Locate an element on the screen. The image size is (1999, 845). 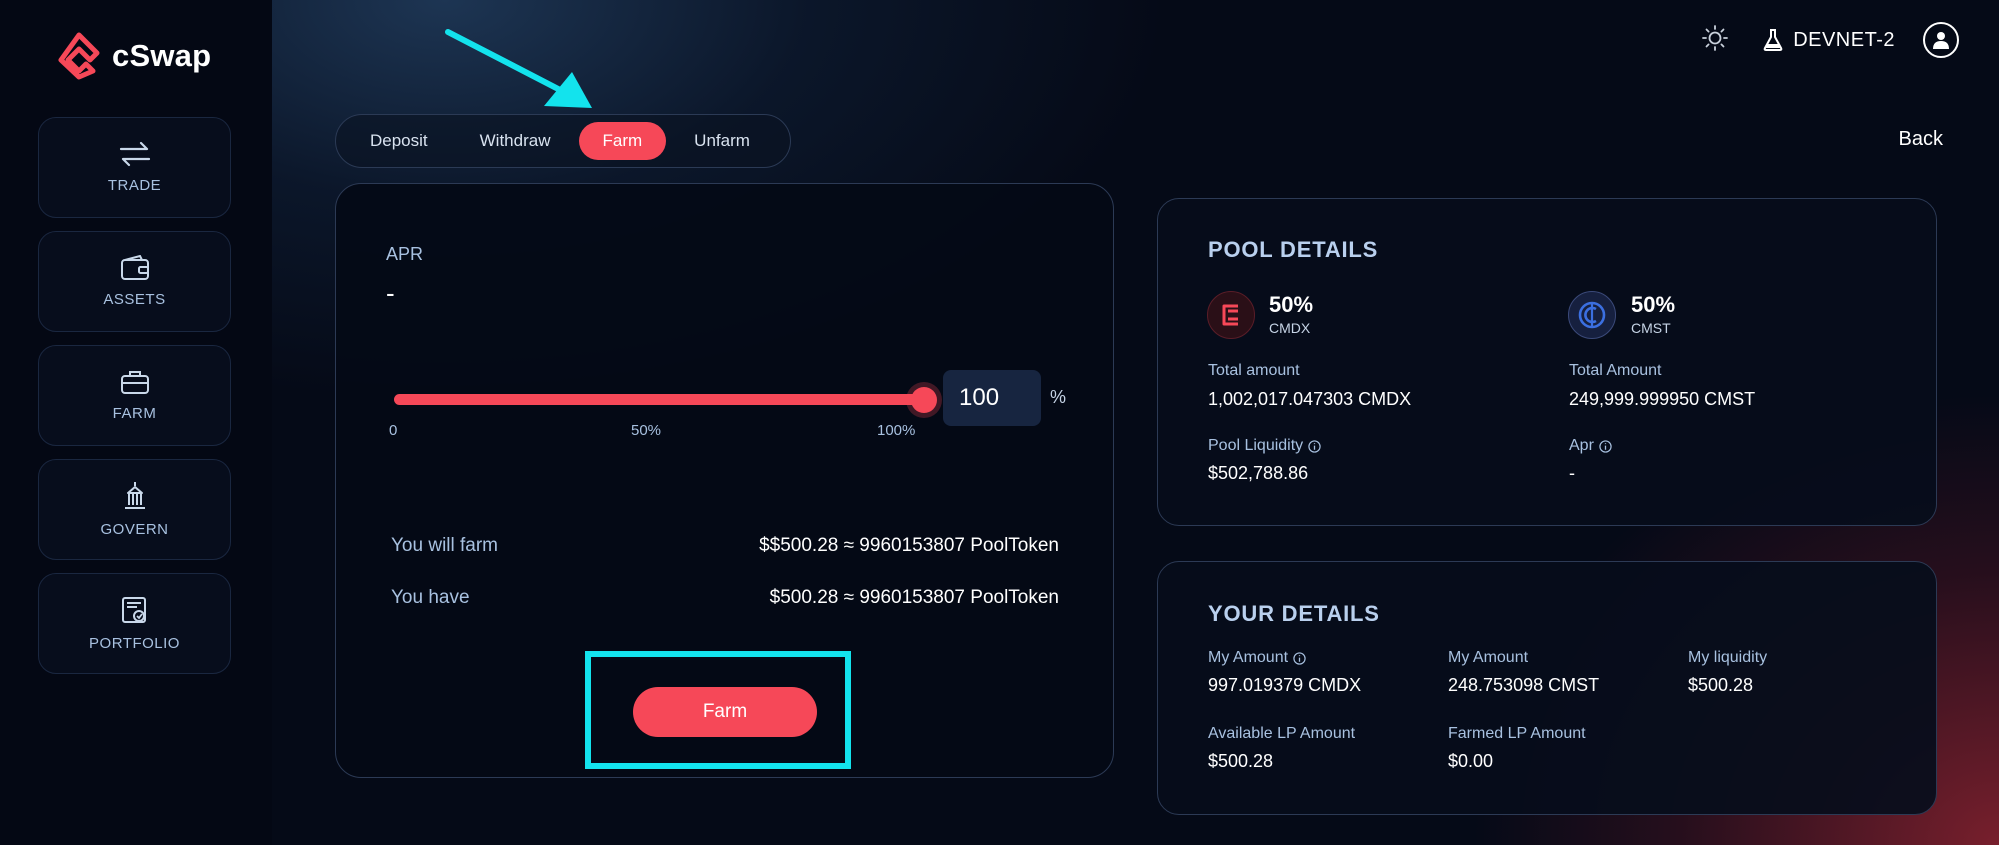
sidebar-item-assets: ASSETS is located at coordinates (134, 281).